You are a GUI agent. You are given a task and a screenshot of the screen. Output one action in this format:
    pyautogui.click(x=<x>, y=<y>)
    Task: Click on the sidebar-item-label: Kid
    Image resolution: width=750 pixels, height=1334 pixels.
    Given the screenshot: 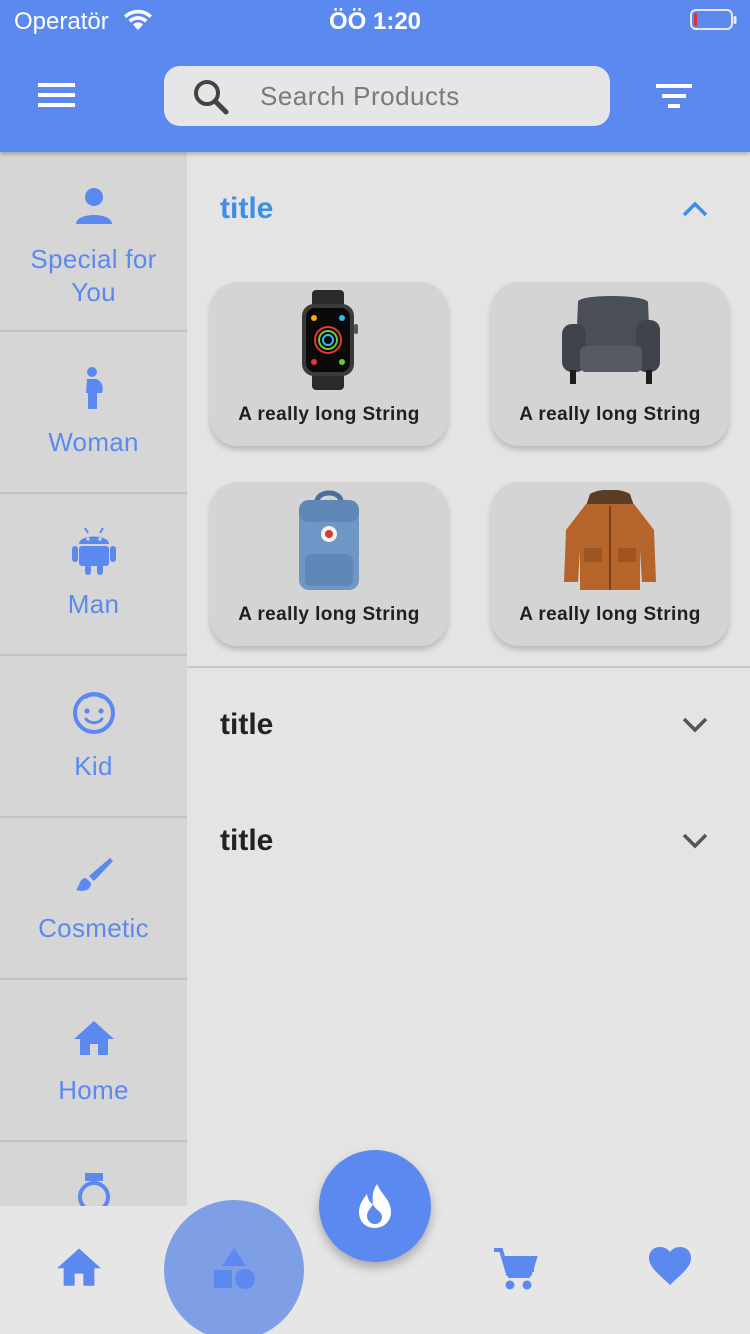 What is the action you would take?
    pyautogui.click(x=93, y=765)
    